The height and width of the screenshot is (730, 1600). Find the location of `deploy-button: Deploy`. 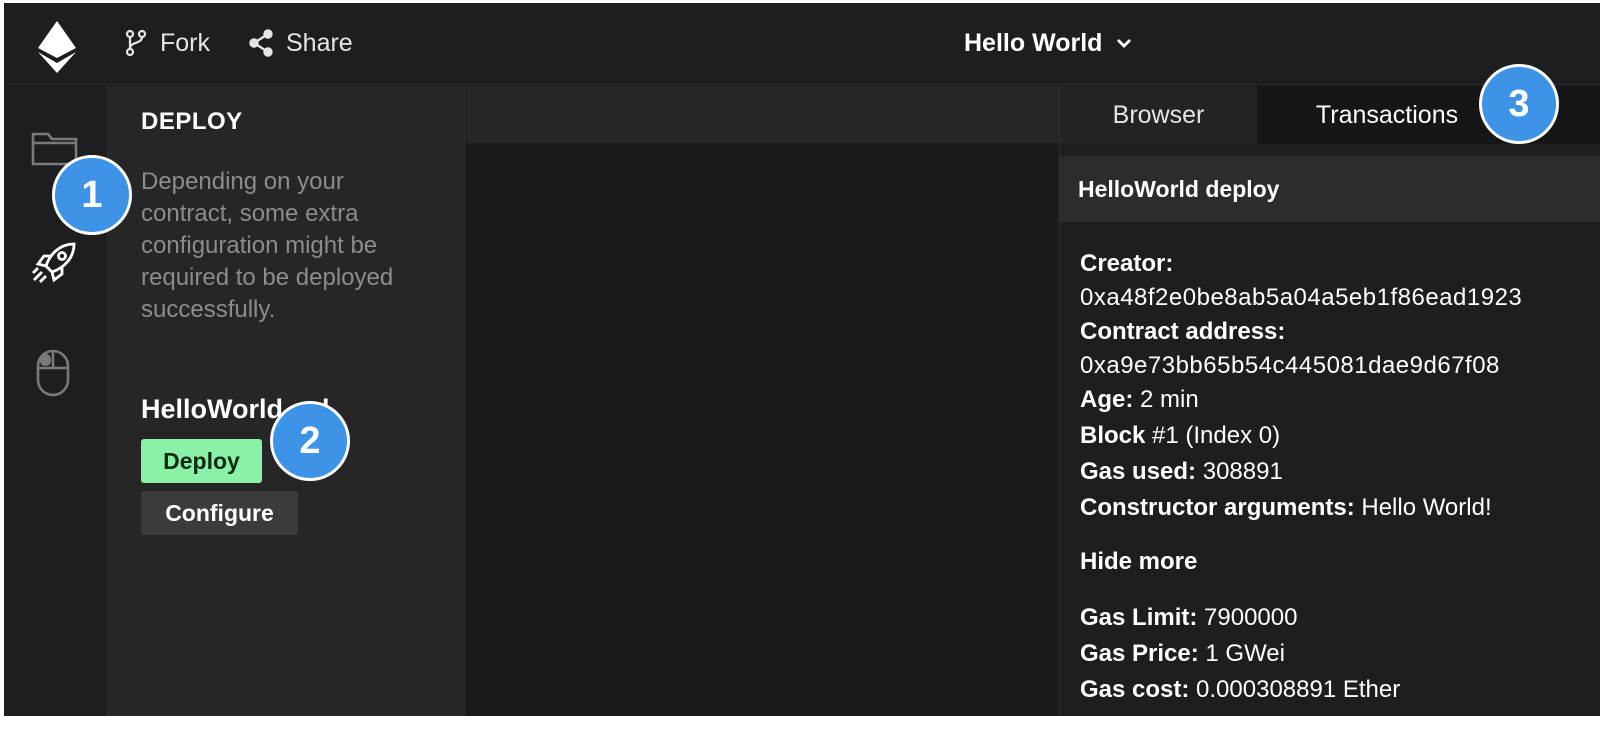

deploy-button: Deploy is located at coordinates (201, 461).